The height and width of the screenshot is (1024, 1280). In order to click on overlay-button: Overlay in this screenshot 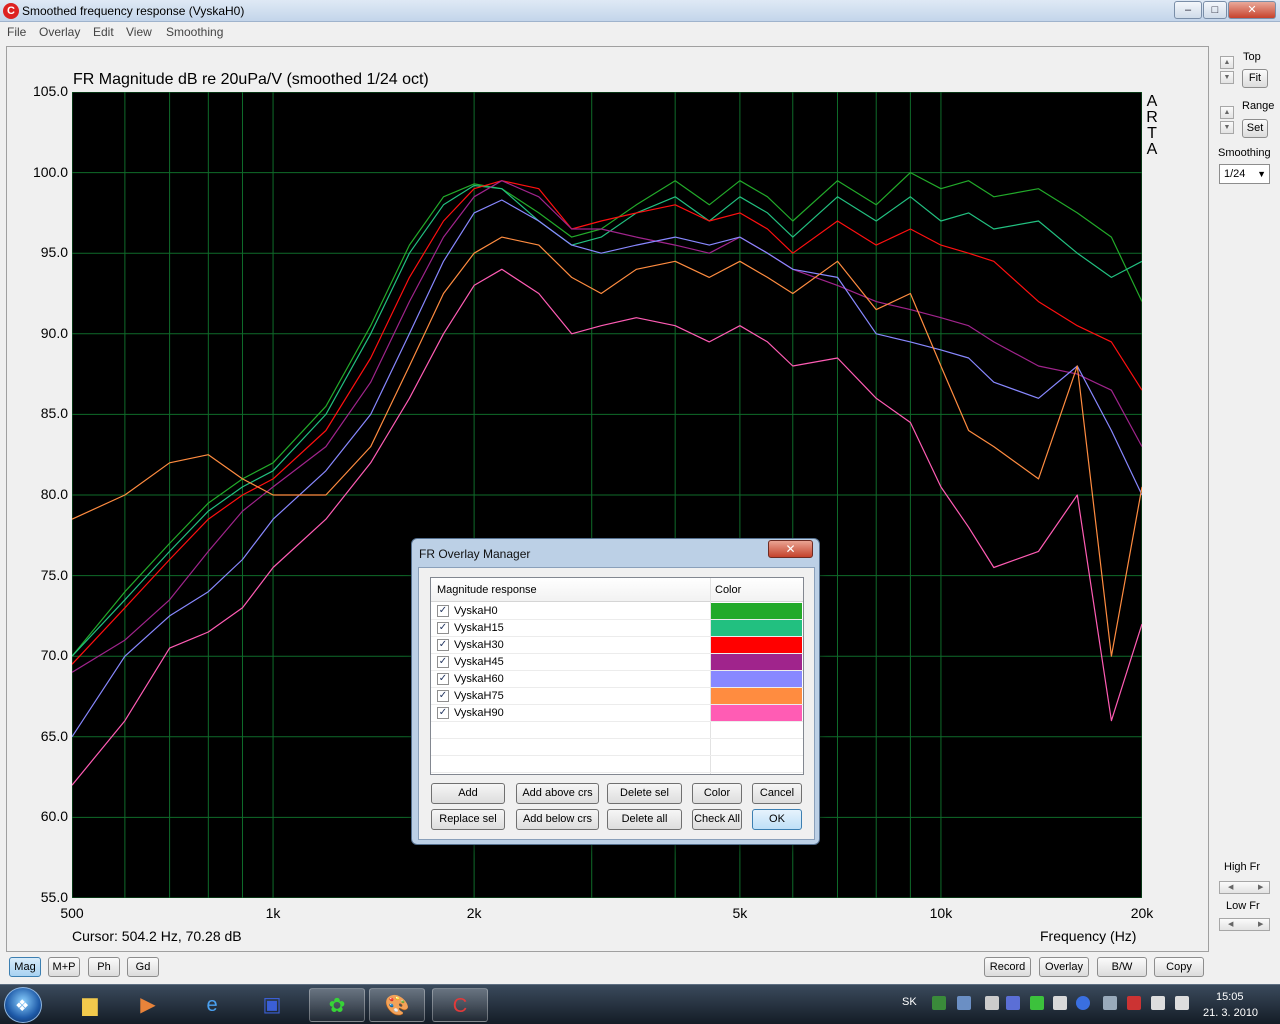, I will do `click(1064, 967)`.